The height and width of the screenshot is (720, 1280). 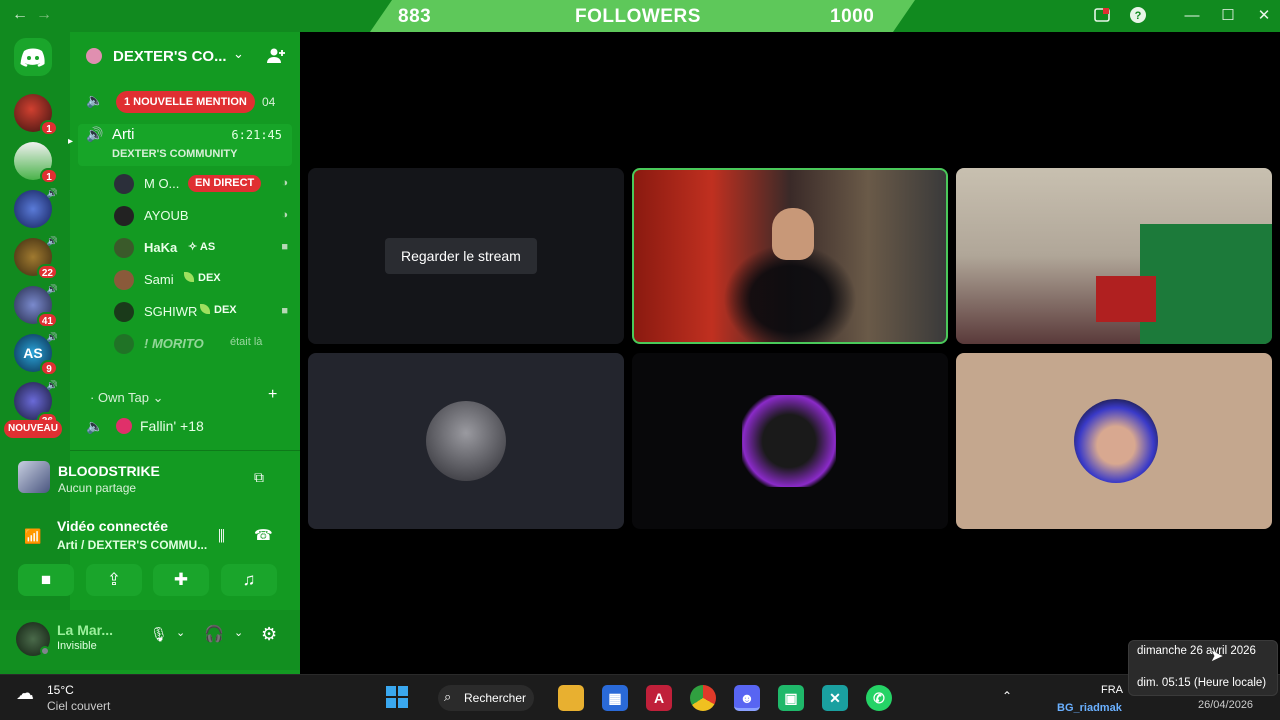 What do you see at coordinates (207, 247) in the screenshot?
I see `user-tag: AS` at bounding box center [207, 247].